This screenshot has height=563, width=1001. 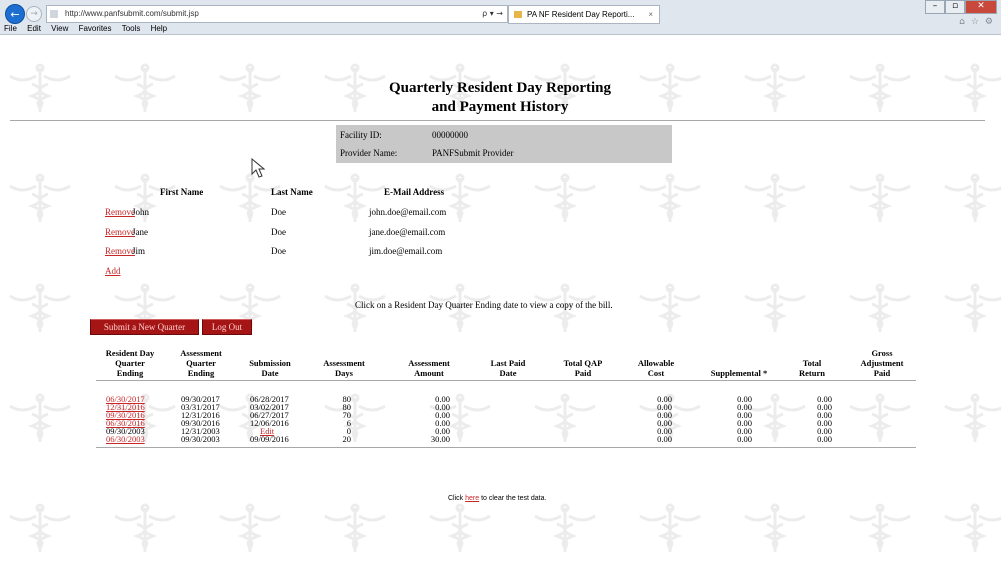 I want to click on page-favicon-icon, so click(x=54, y=14).